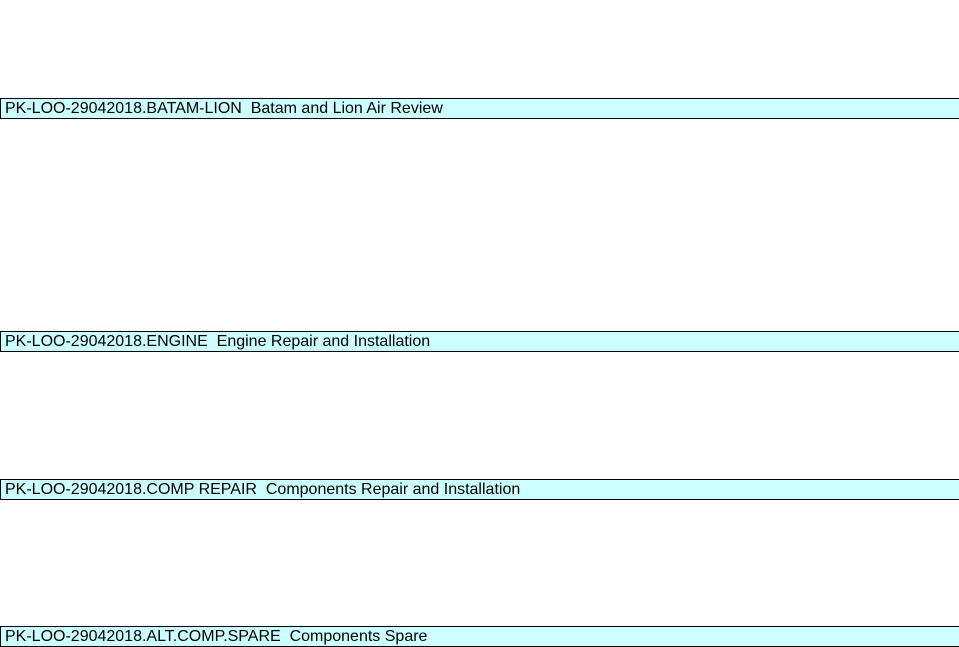 This screenshot has height=647, width=959. Describe the element at coordinates (106, 341) in the screenshot. I see `section-code: PK-LOO-29042018.ENGINE` at that location.